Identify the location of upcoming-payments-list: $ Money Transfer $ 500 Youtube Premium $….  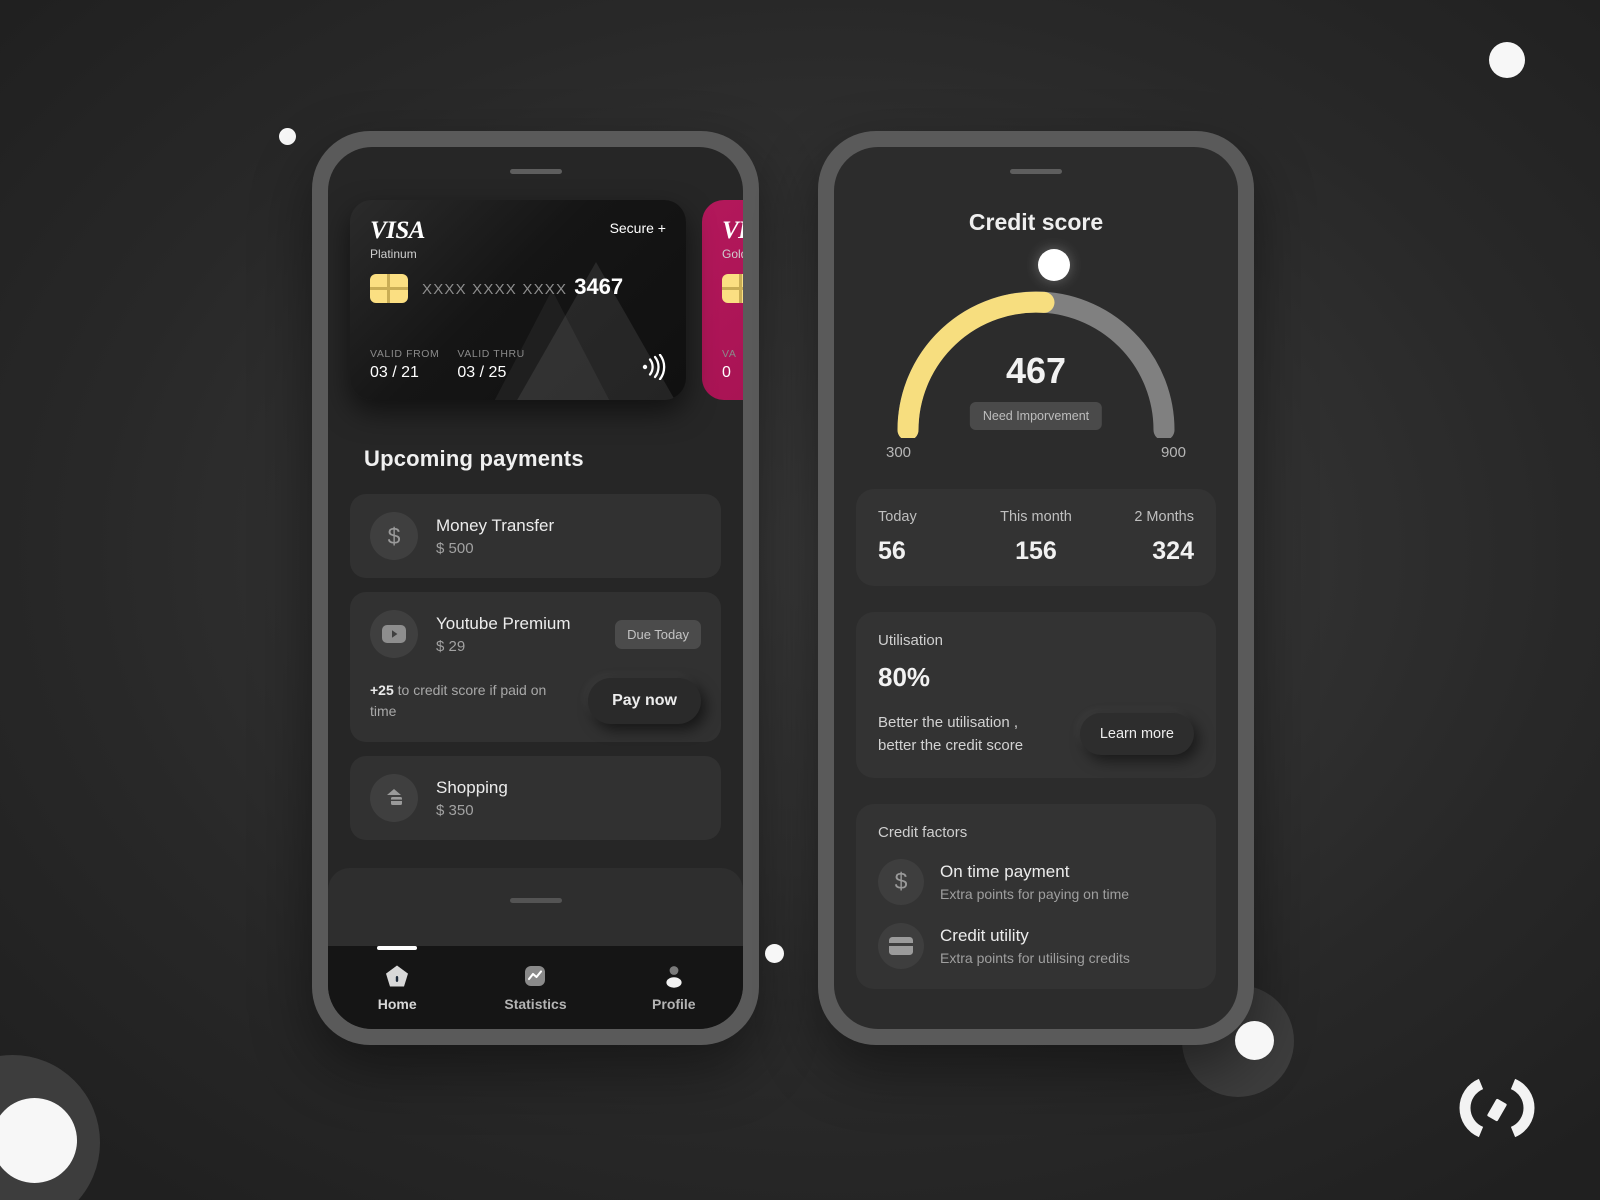
(535, 667).